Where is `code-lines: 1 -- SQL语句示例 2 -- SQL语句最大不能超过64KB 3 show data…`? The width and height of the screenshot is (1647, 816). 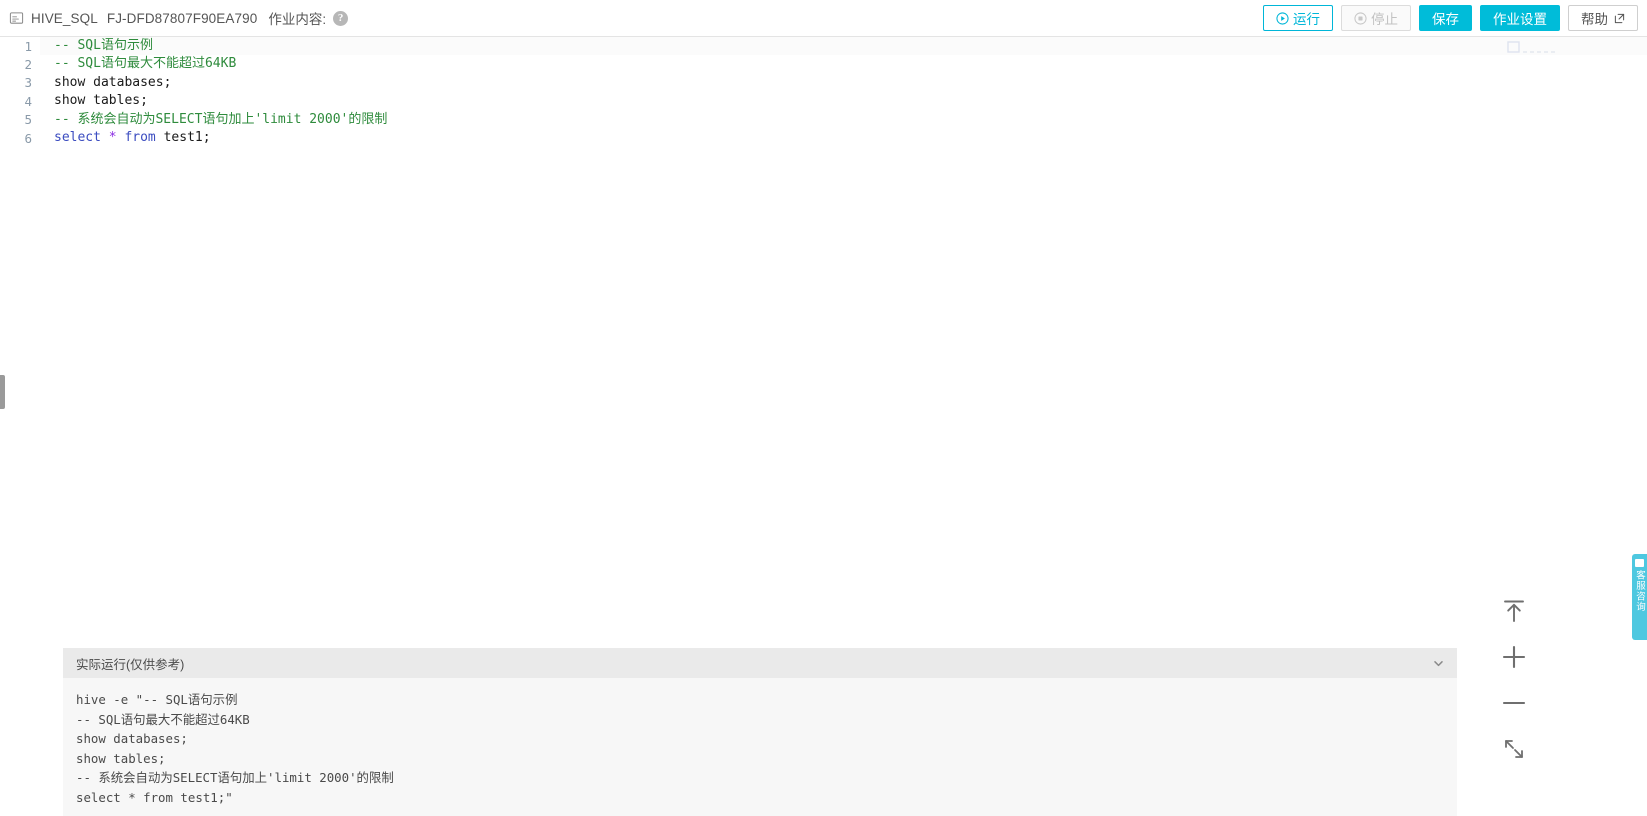
code-lines: 1 -- SQL语句示例 2 -- SQL语句最大不能超过64KB 3 show data… is located at coordinates (823, 92).